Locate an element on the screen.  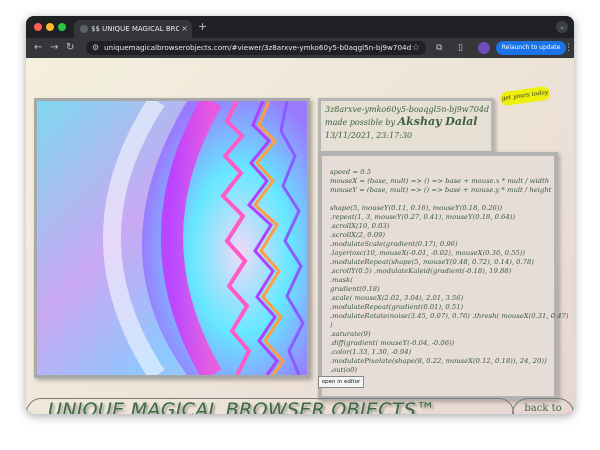
code-line: .out(o0) is located at coordinates (344, 370).